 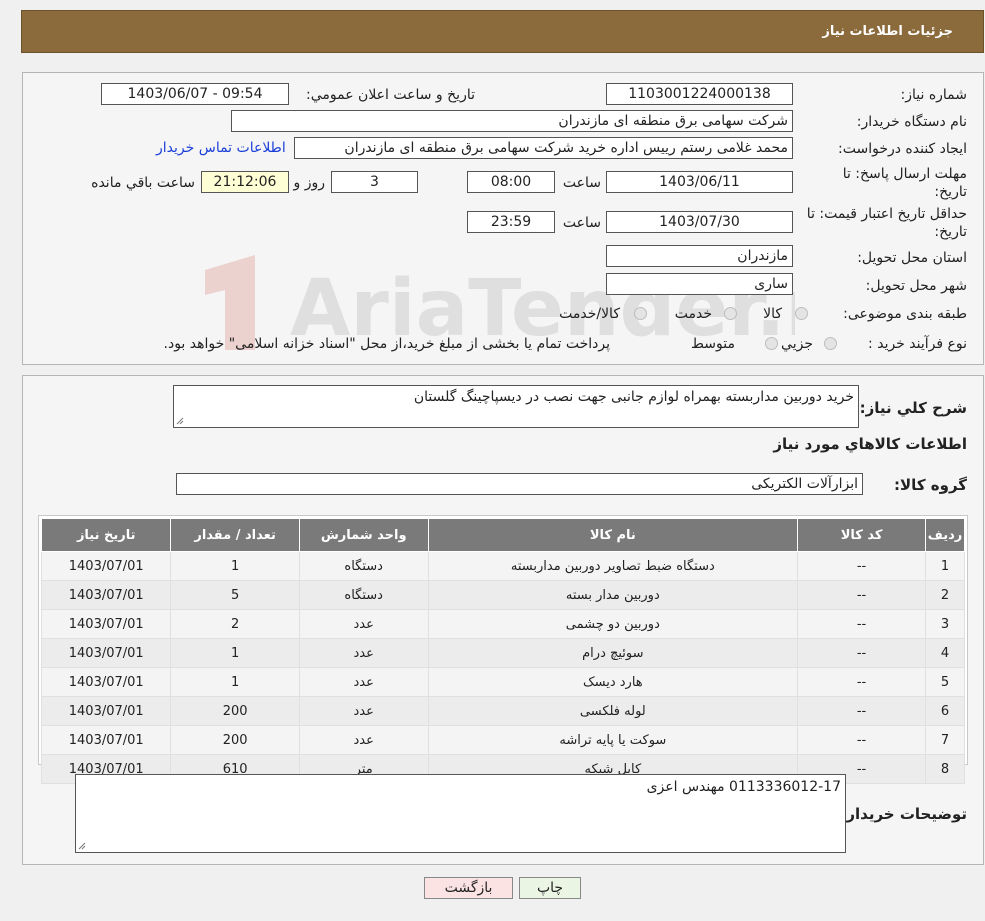 I want to click on deadline-date-field: 1403/06/11, so click(x=699, y=182).